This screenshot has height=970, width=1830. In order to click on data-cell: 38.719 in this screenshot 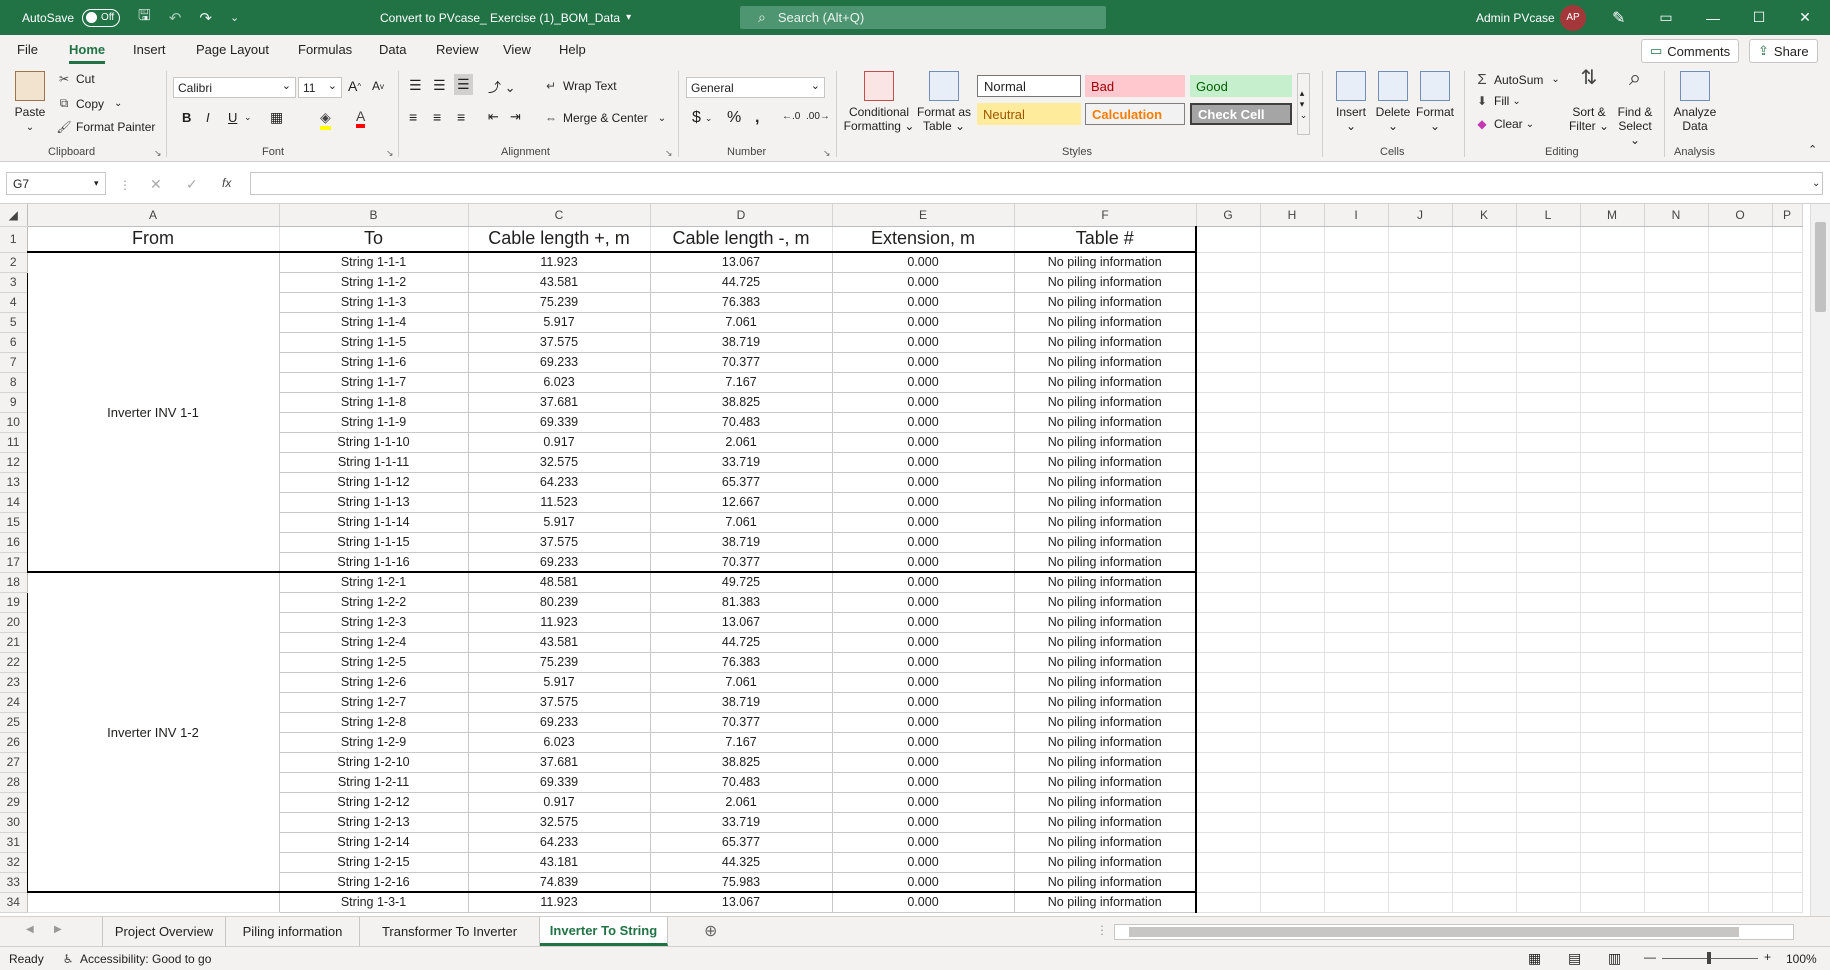, I will do `click(741, 342)`.